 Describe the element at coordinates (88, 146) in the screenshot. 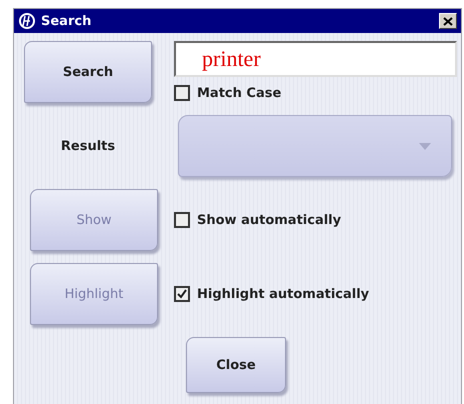

I see `results-label: Results` at that location.